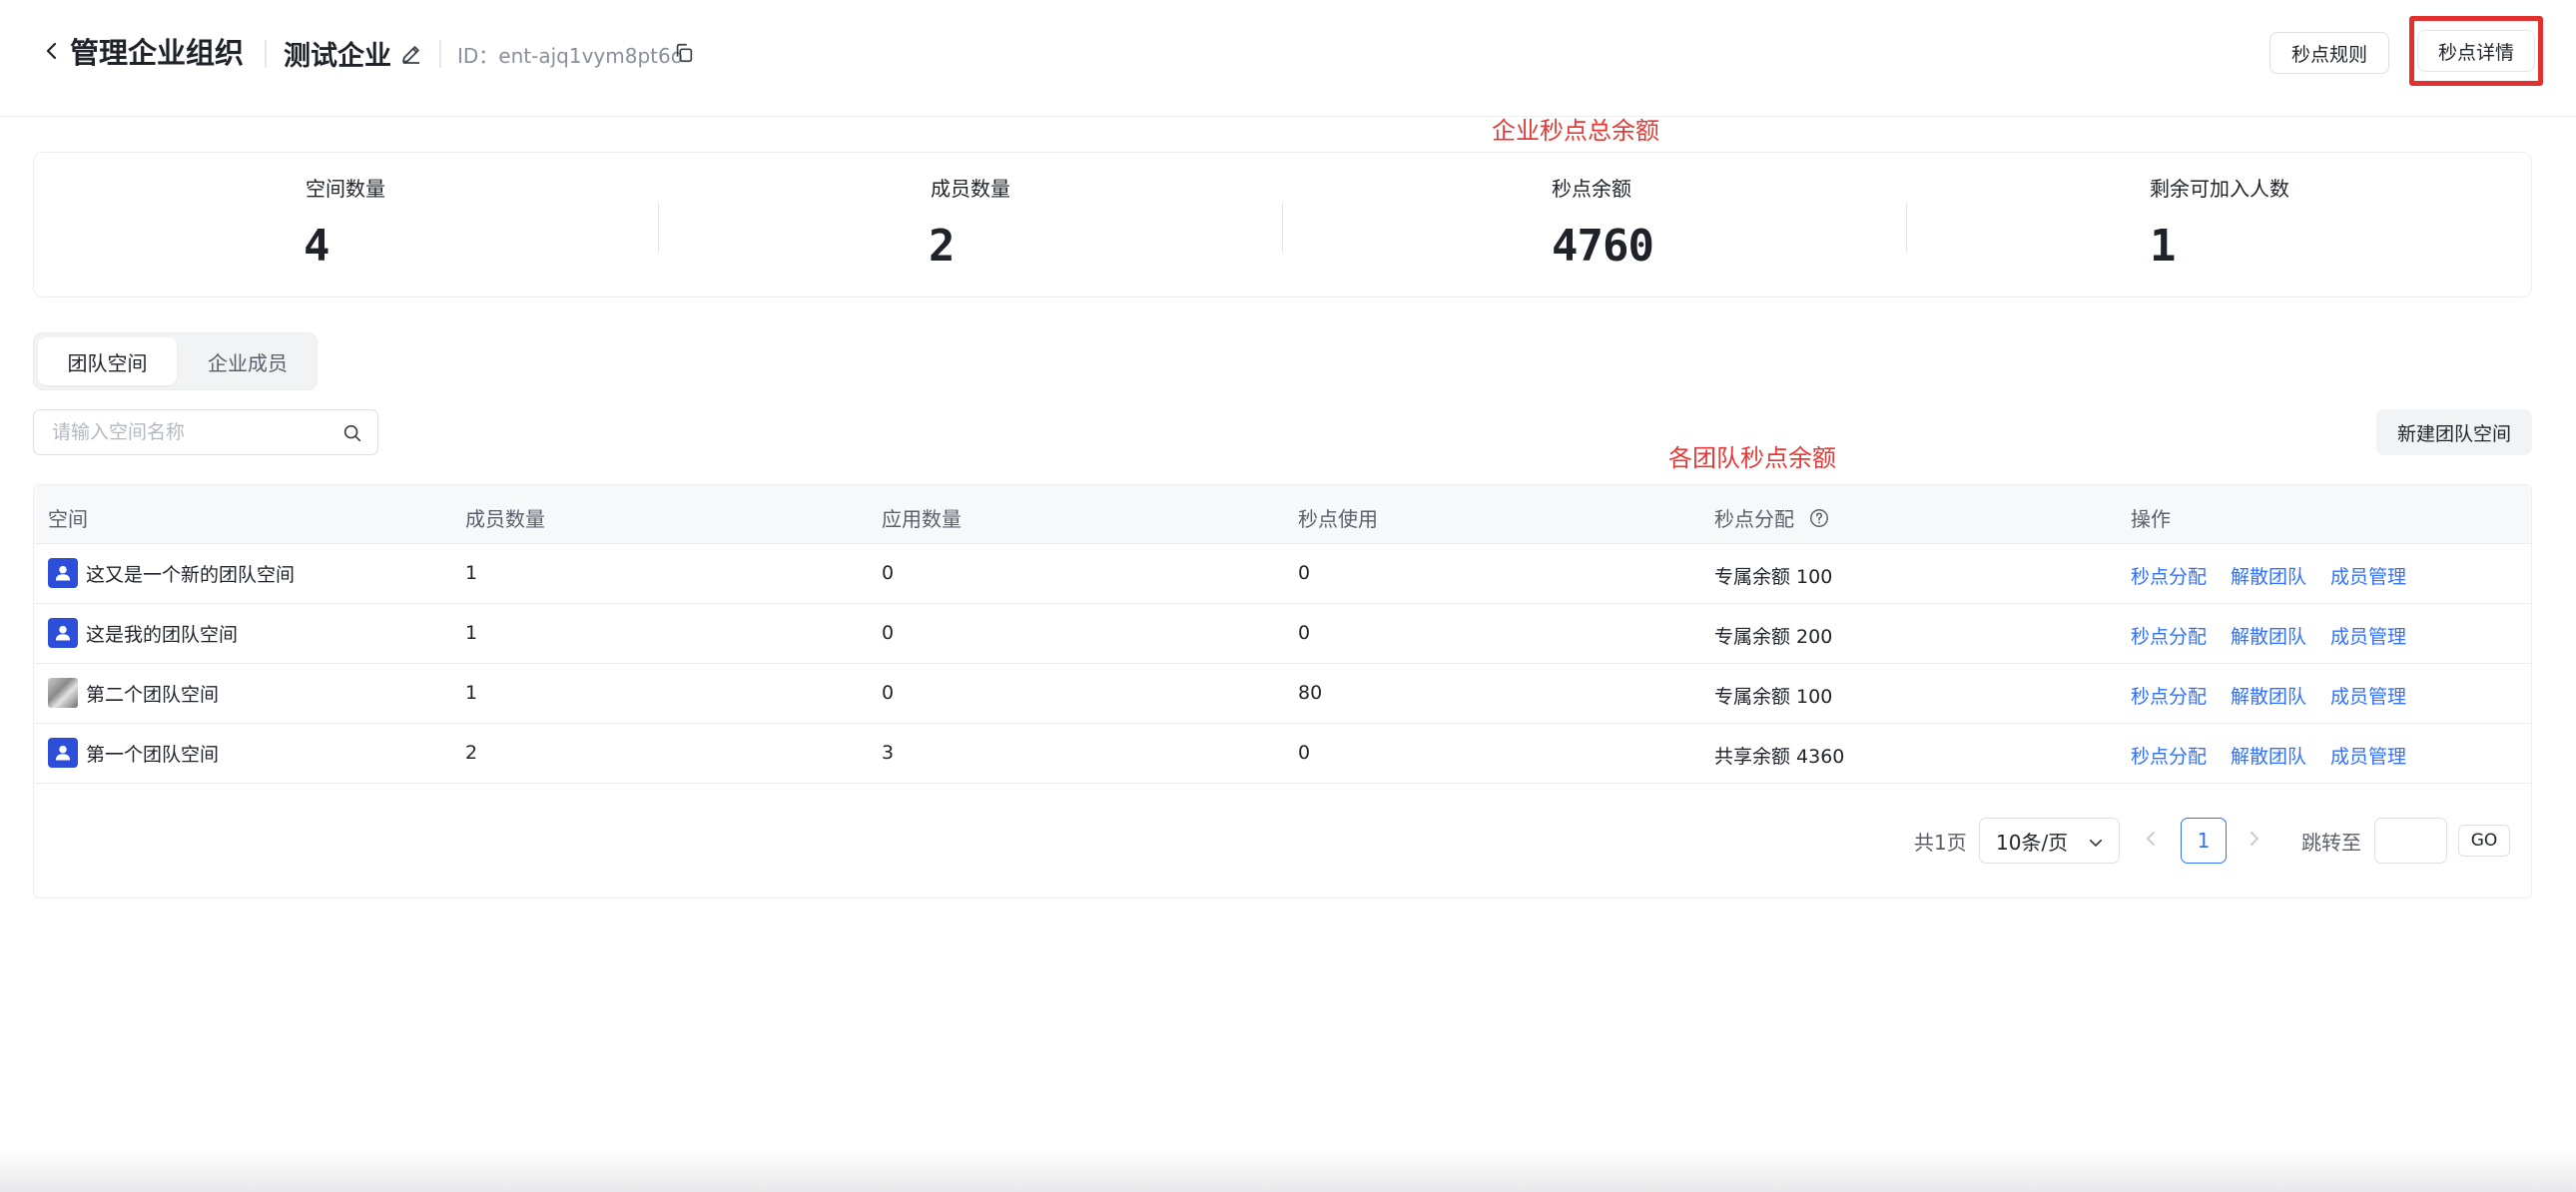 The height and width of the screenshot is (1192, 2576). I want to click on detail-button: 秒点详情, so click(2476, 51).